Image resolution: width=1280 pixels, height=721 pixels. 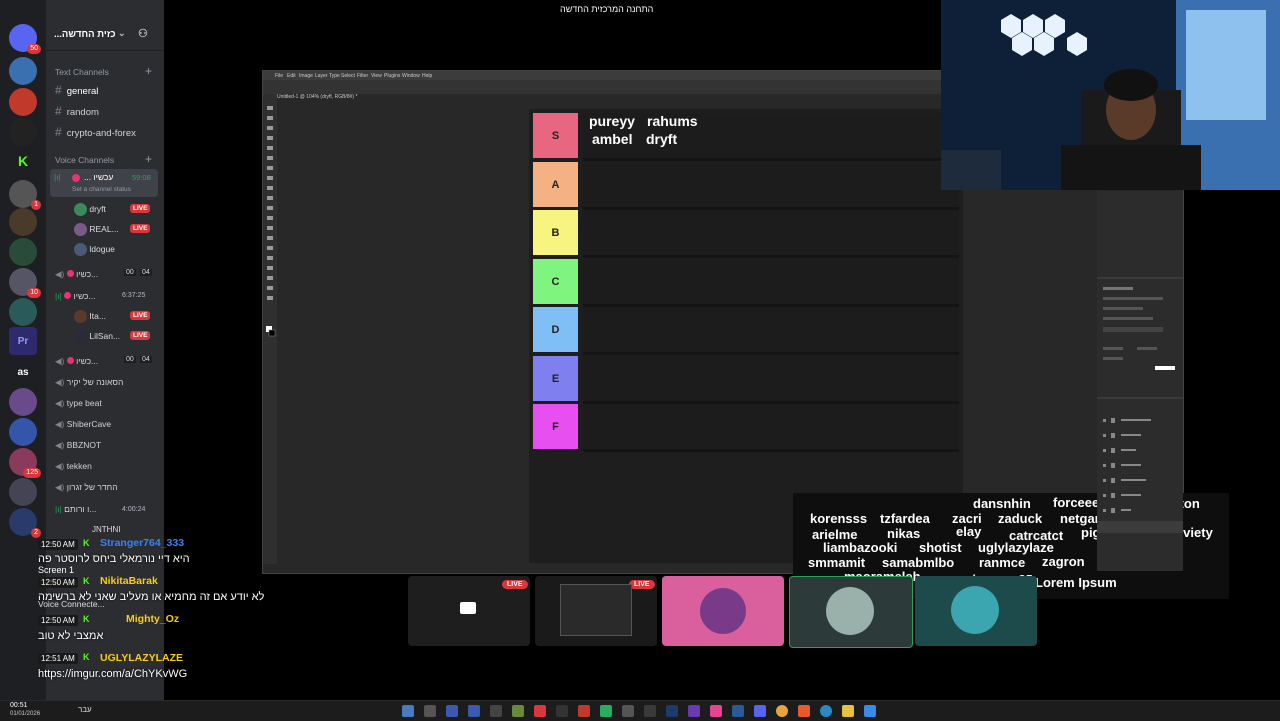 What do you see at coordinates (94, 249) in the screenshot?
I see `member-ldogue: ldogue` at bounding box center [94, 249].